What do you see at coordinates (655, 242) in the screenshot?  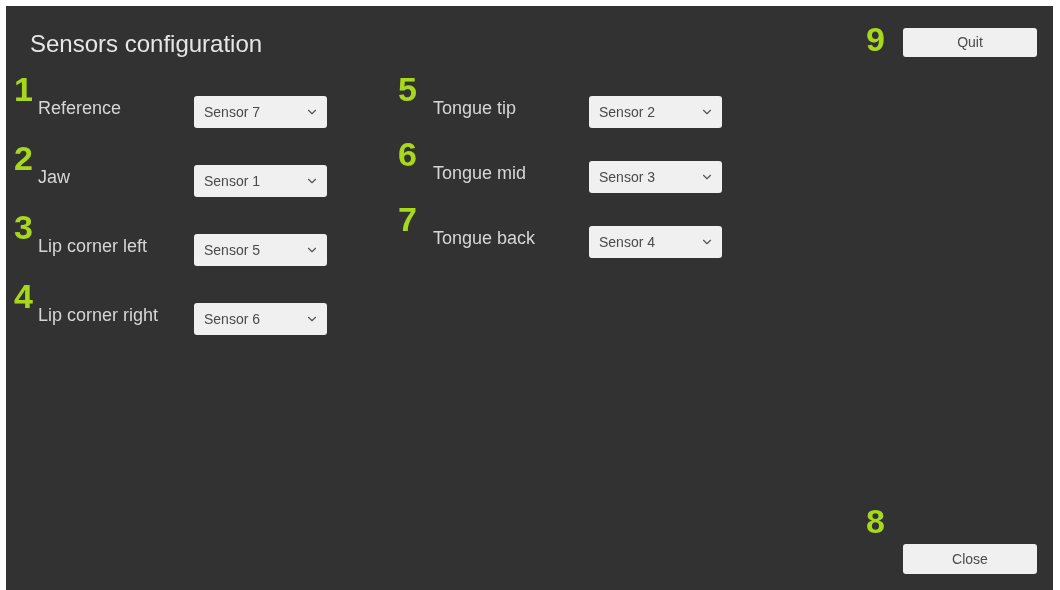 I see `sensor-dropdown: Sensor 4` at bounding box center [655, 242].